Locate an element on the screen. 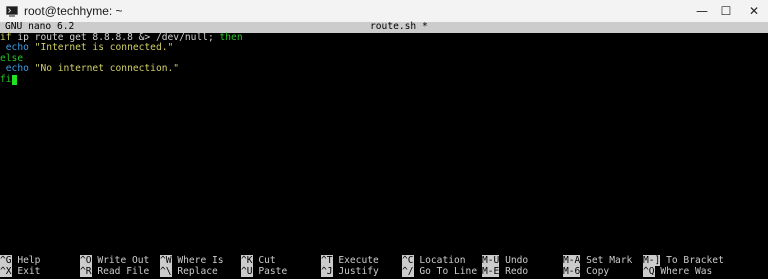 The height and width of the screenshot is (279, 768). shortcut-set-mark: M-A Set Mark is located at coordinates (598, 261).